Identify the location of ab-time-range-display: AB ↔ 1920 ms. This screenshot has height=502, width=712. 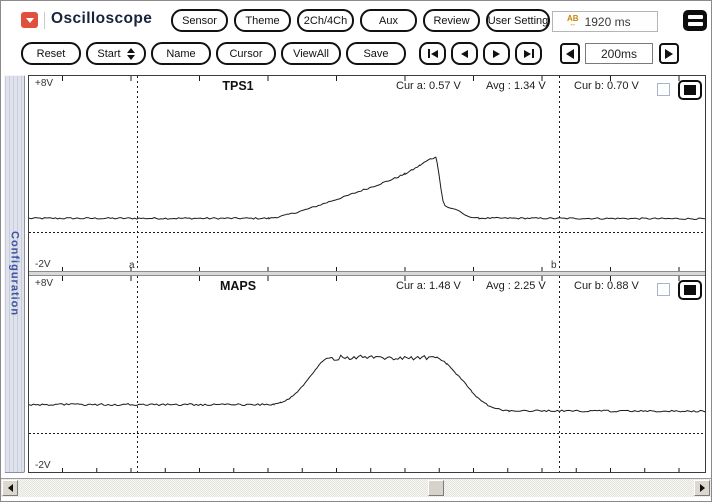
(605, 21).